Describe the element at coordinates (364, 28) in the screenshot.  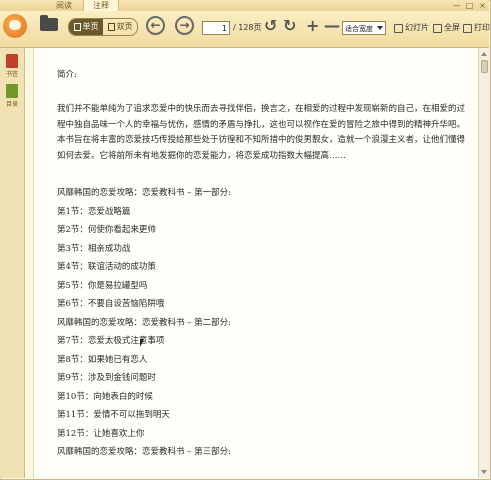
I see `zoom-select: 适合宽度` at that location.